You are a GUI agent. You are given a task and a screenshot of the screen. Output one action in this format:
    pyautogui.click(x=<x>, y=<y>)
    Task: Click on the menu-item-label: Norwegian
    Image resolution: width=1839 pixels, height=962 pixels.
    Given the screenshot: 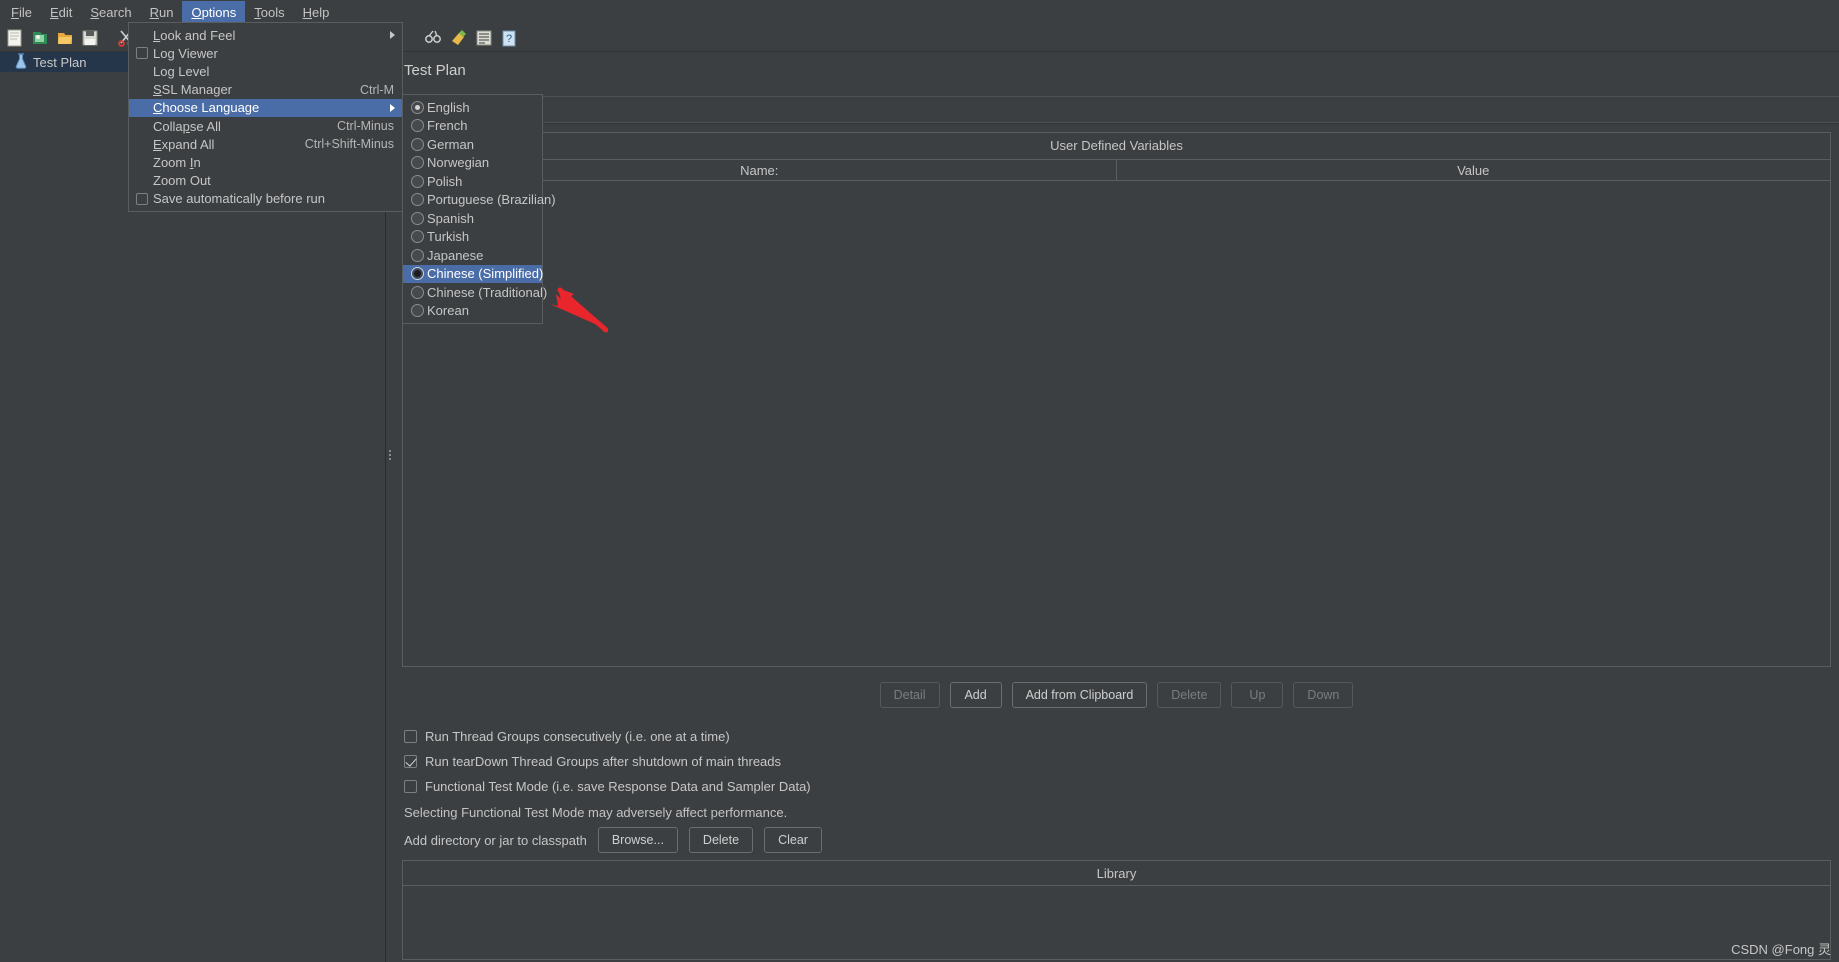 What is the action you would take?
    pyautogui.click(x=458, y=163)
    